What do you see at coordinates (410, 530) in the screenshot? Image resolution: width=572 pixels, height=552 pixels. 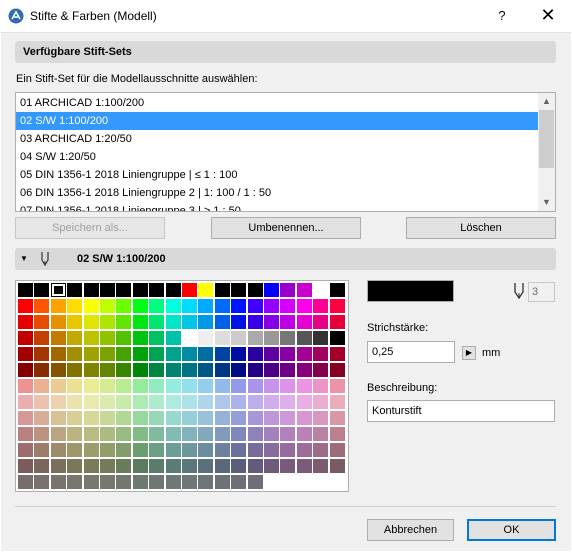 I see `cancel-button: Abbrechen` at bounding box center [410, 530].